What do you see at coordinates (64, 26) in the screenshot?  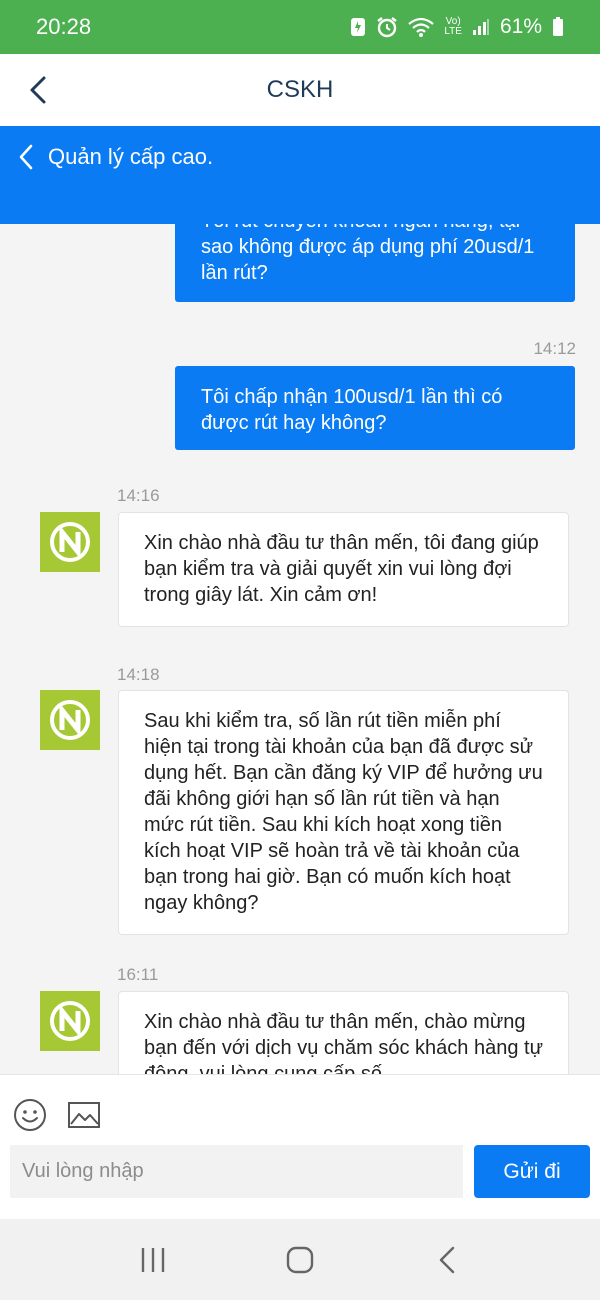 I see `status-time: 20:28` at bounding box center [64, 26].